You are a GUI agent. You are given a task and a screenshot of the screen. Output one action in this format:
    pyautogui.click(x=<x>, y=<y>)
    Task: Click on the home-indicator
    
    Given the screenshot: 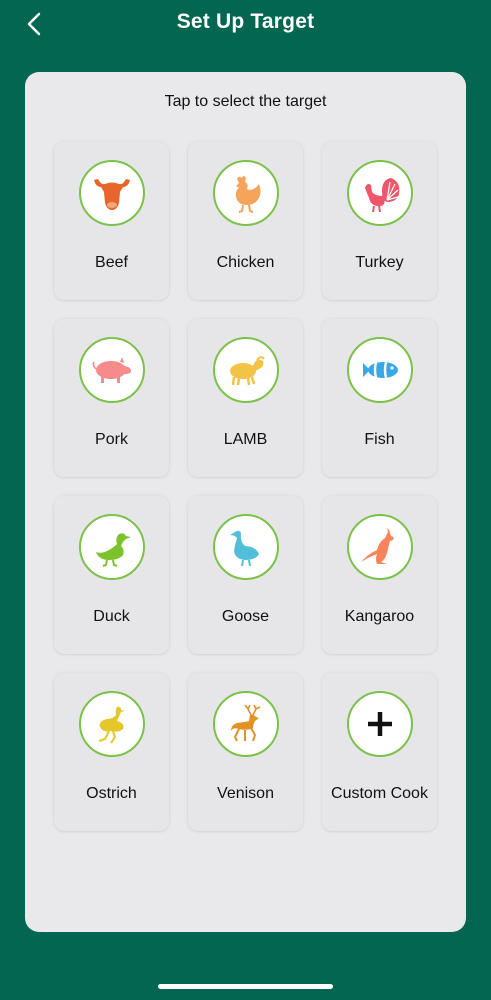 What is the action you would take?
    pyautogui.click(x=245, y=986)
    